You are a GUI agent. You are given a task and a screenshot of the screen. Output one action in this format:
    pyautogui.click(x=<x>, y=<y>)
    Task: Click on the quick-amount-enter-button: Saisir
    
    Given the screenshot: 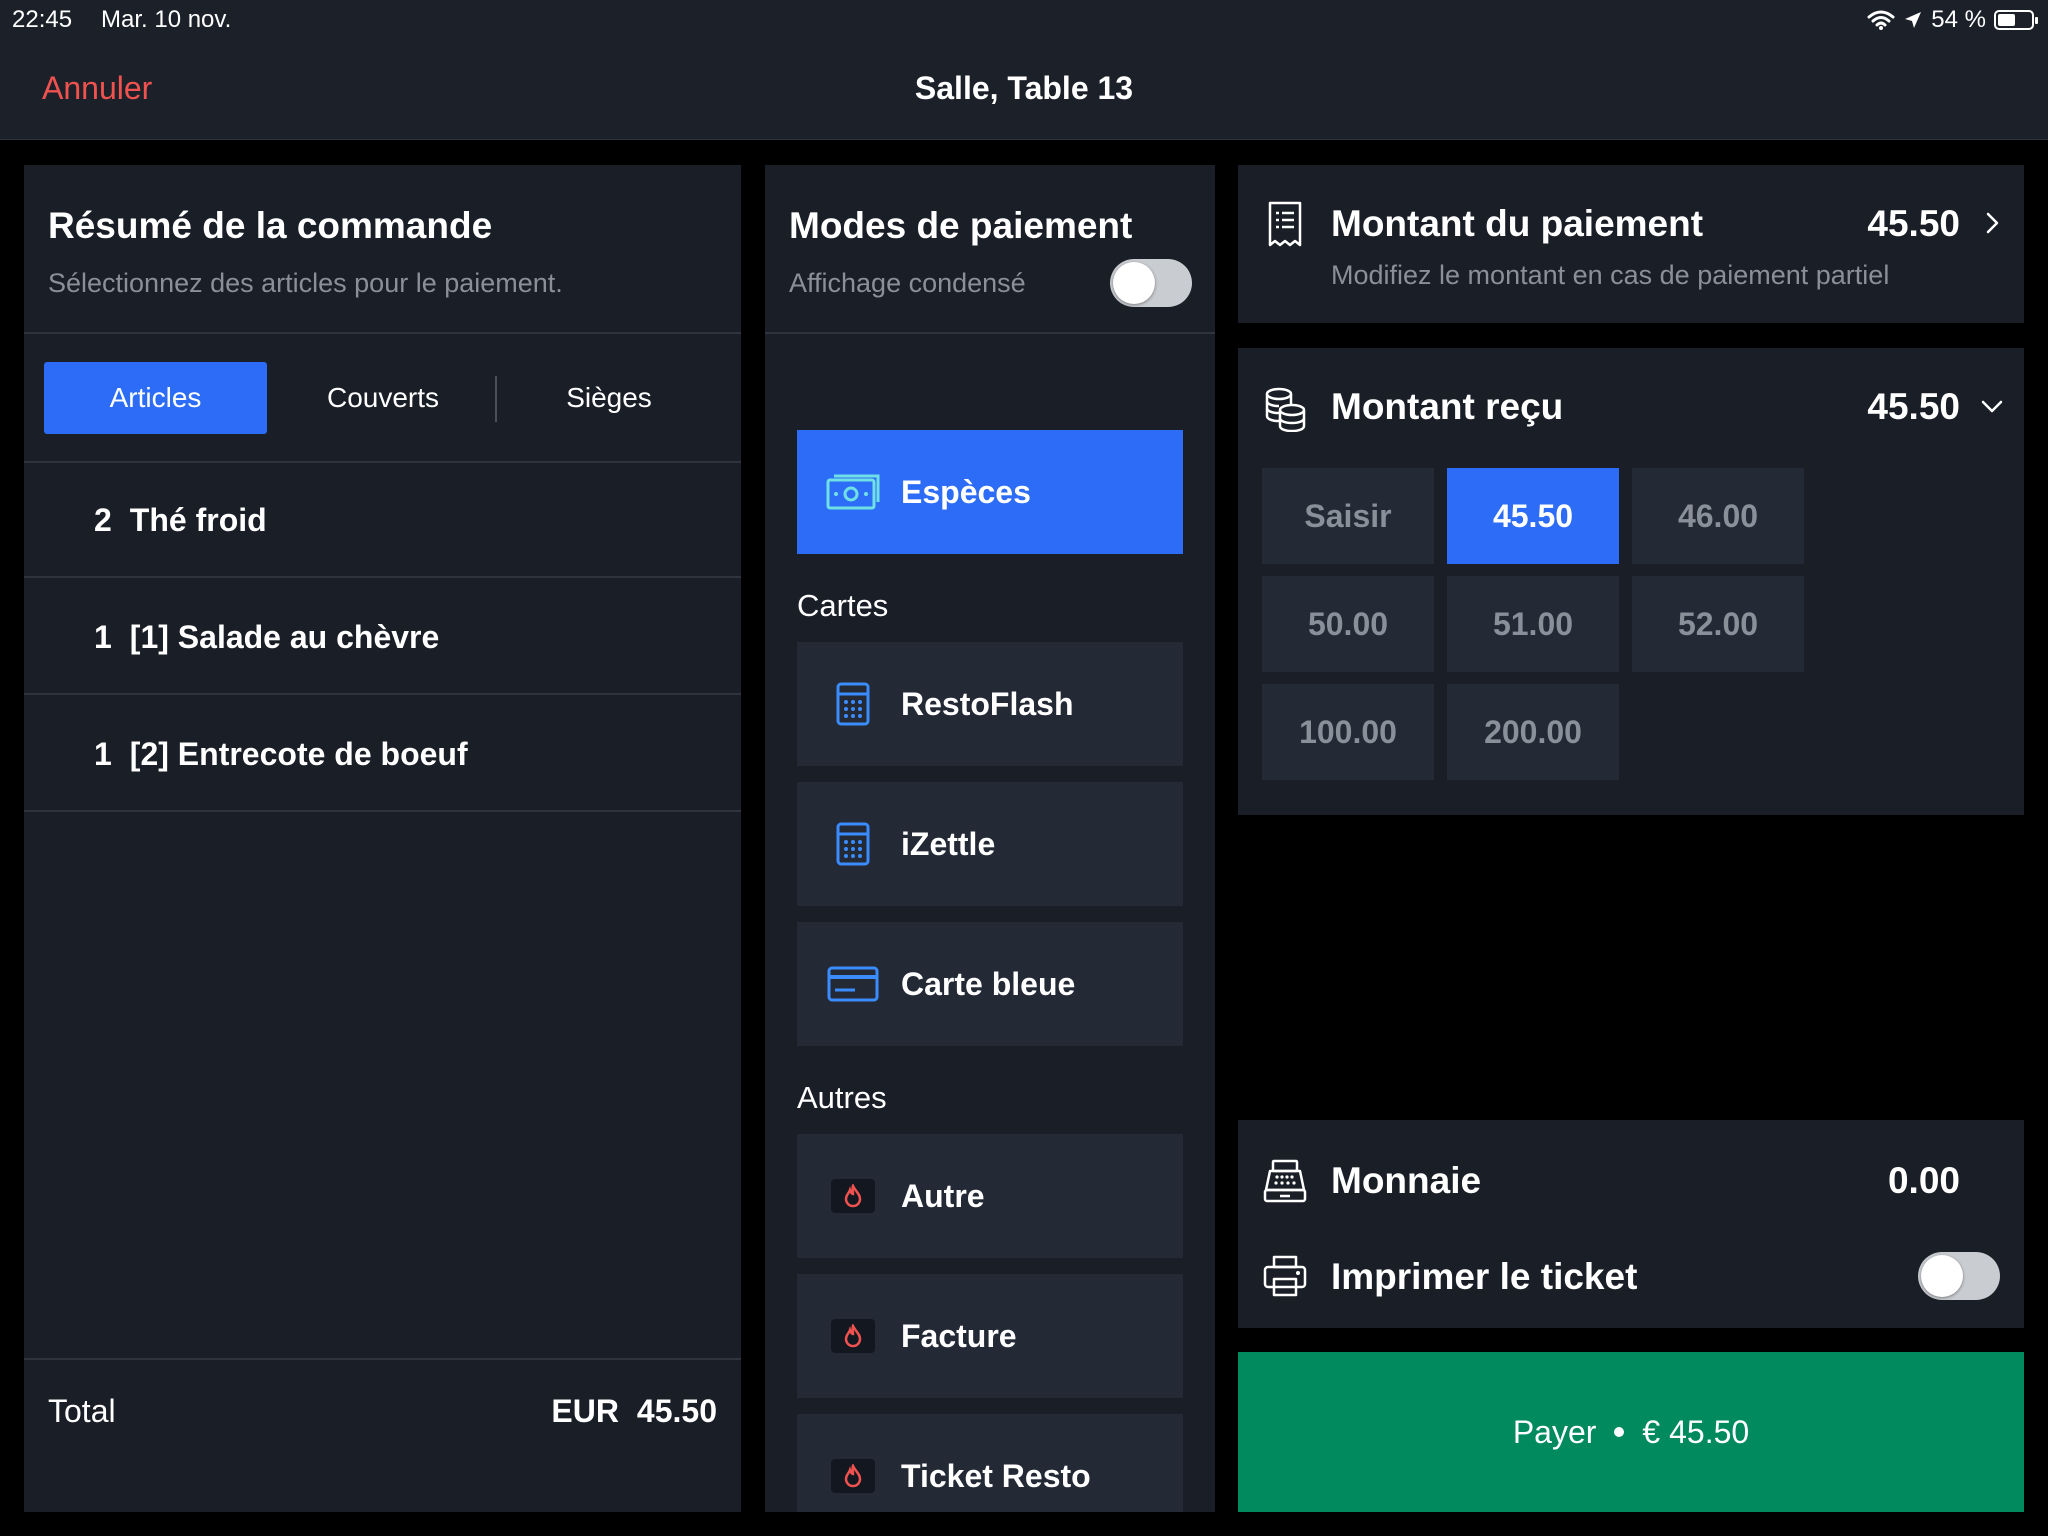 What is the action you would take?
    pyautogui.click(x=1348, y=516)
    